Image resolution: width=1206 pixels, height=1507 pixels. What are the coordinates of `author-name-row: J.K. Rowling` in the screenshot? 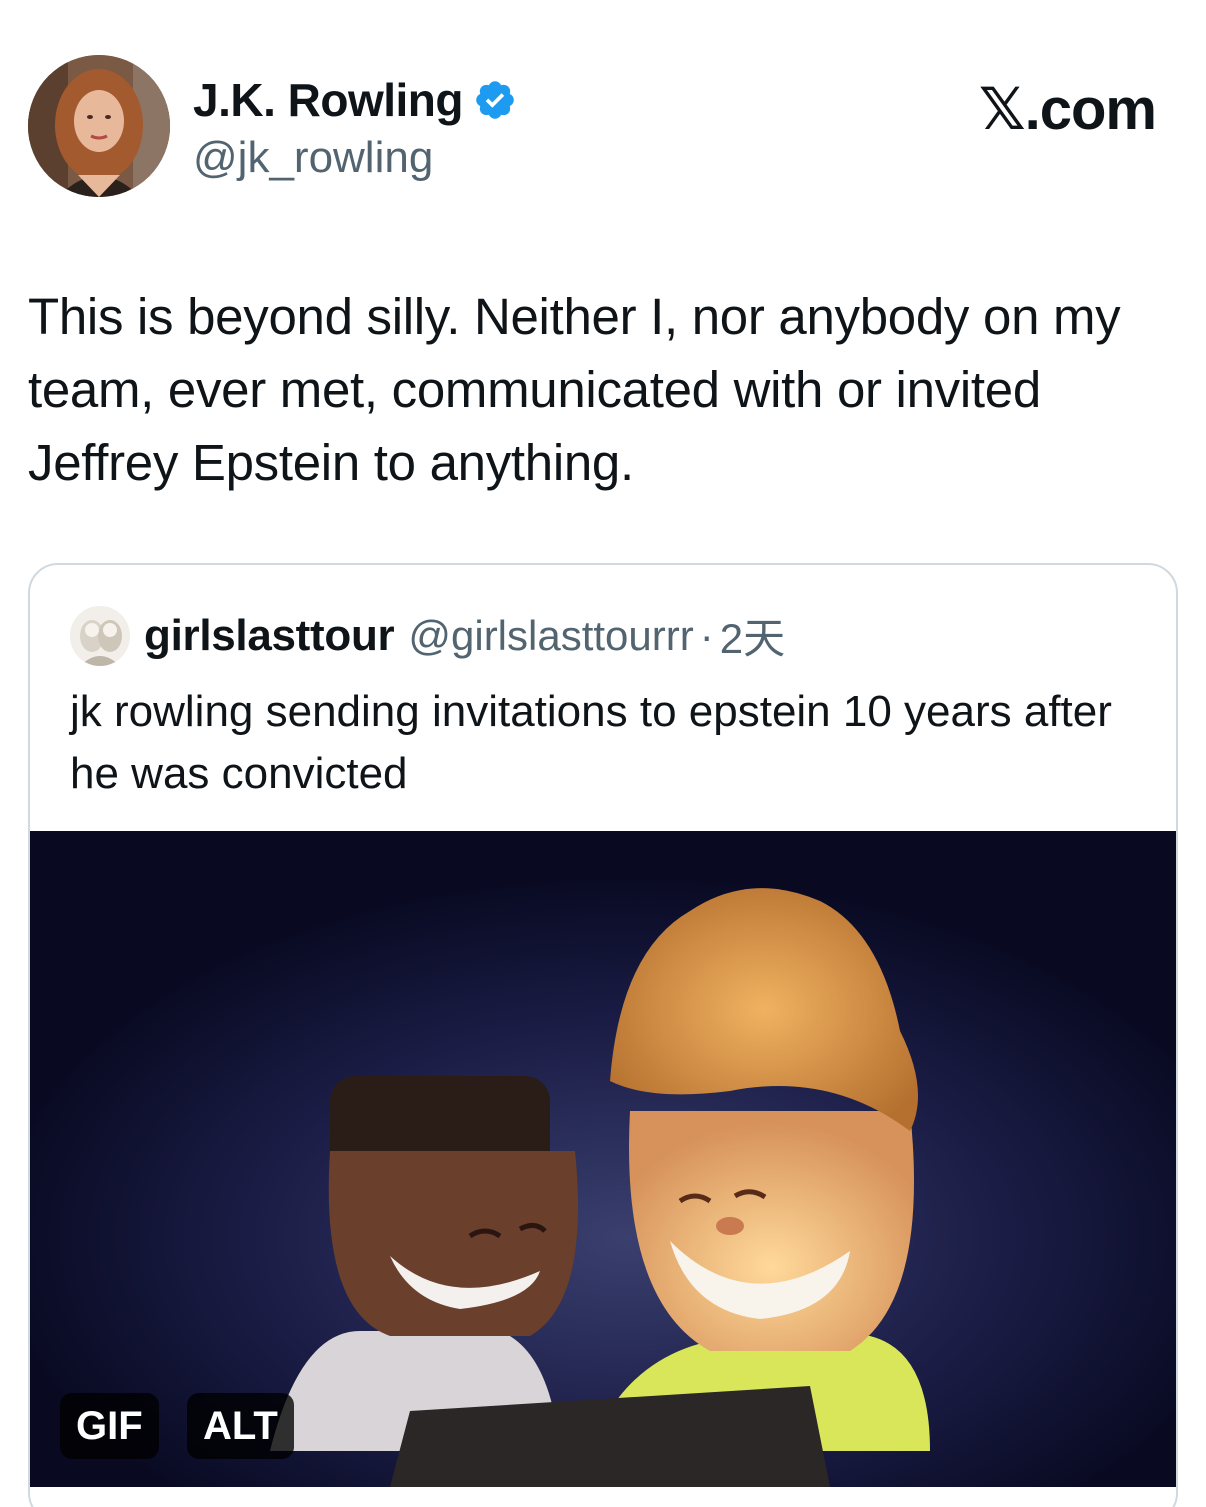 It's located at (355, 100).